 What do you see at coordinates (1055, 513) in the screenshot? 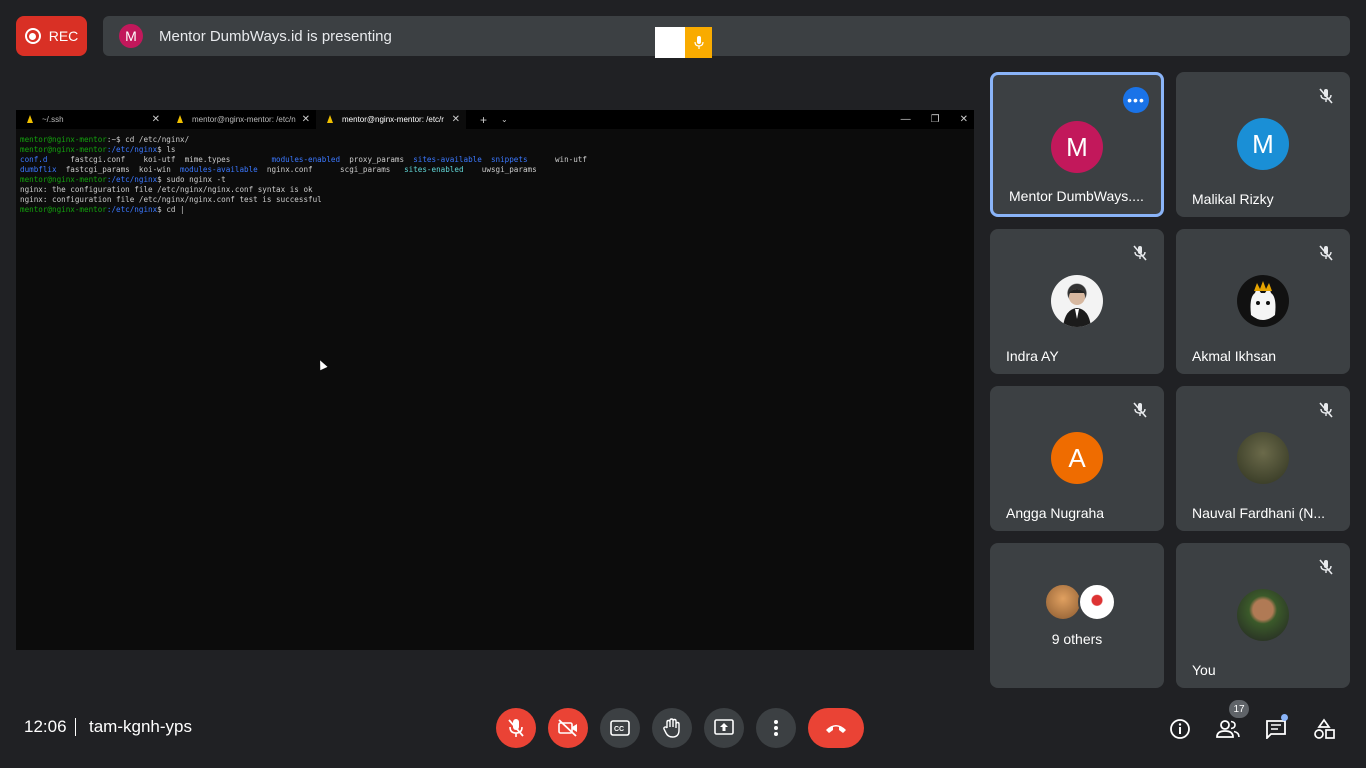
I see `participant-name: Angga Nugraha` at bounding box center [1055, 513].